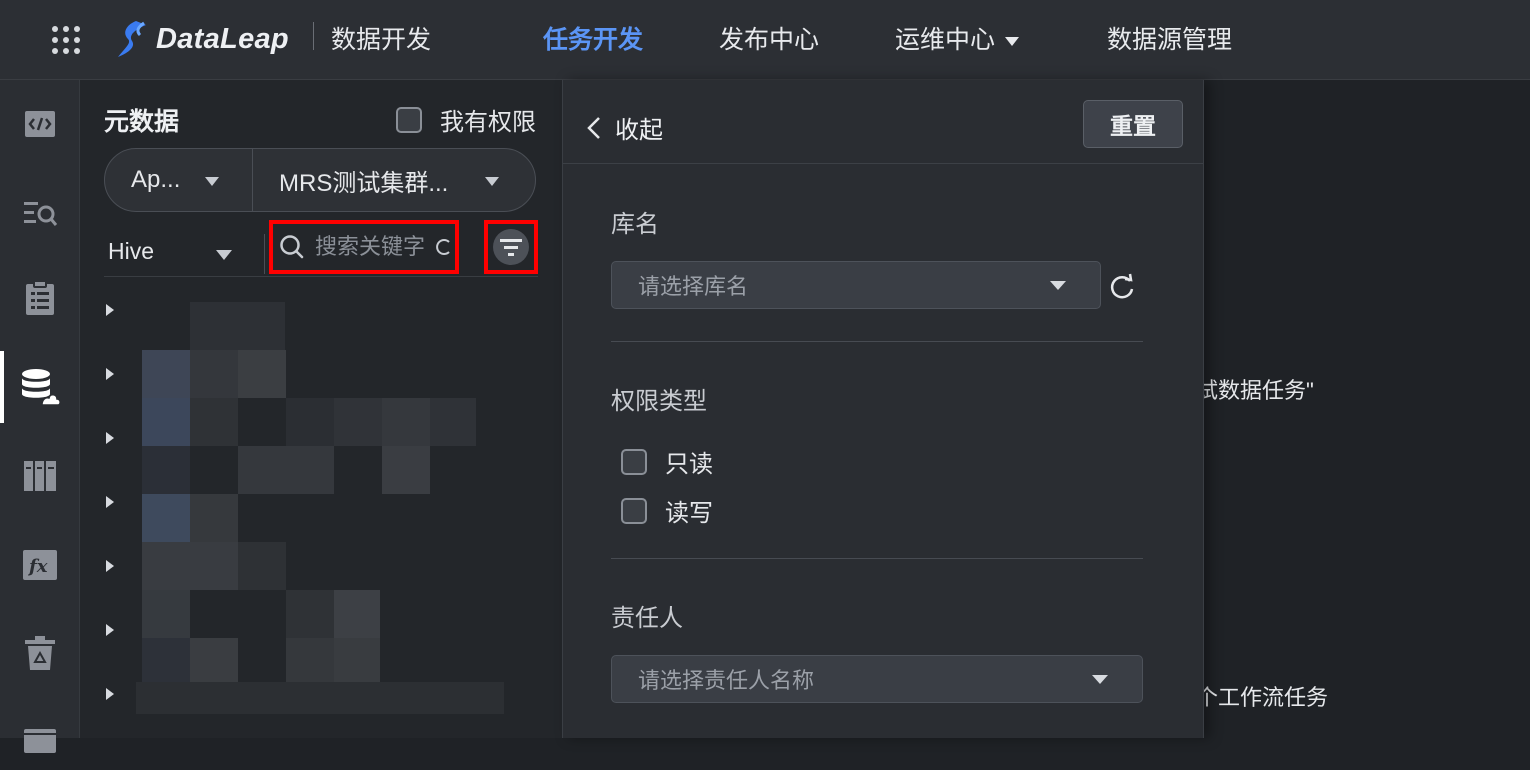 The height and width of the screenshot is (770, 1530). I want to click on search-box-highlighted, so click(364, 247).